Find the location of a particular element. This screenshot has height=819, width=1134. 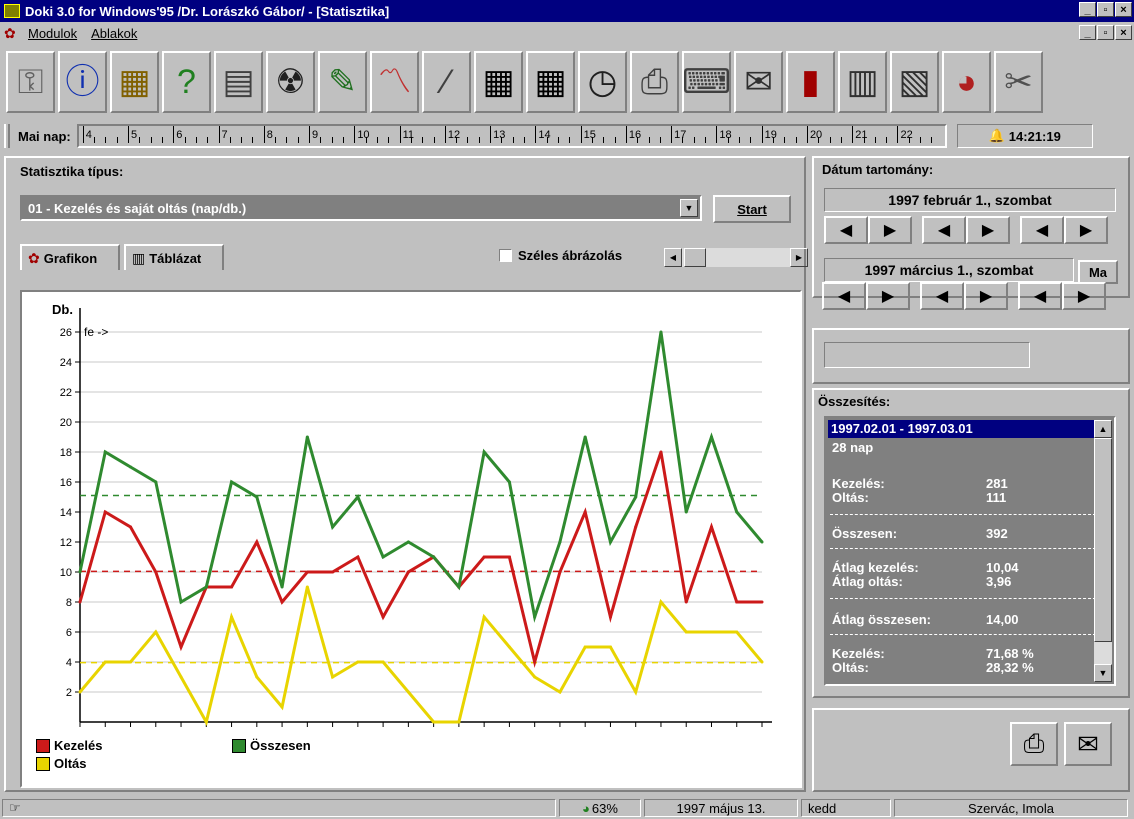

today-button: Ma is located at coordinates (1098, 272).